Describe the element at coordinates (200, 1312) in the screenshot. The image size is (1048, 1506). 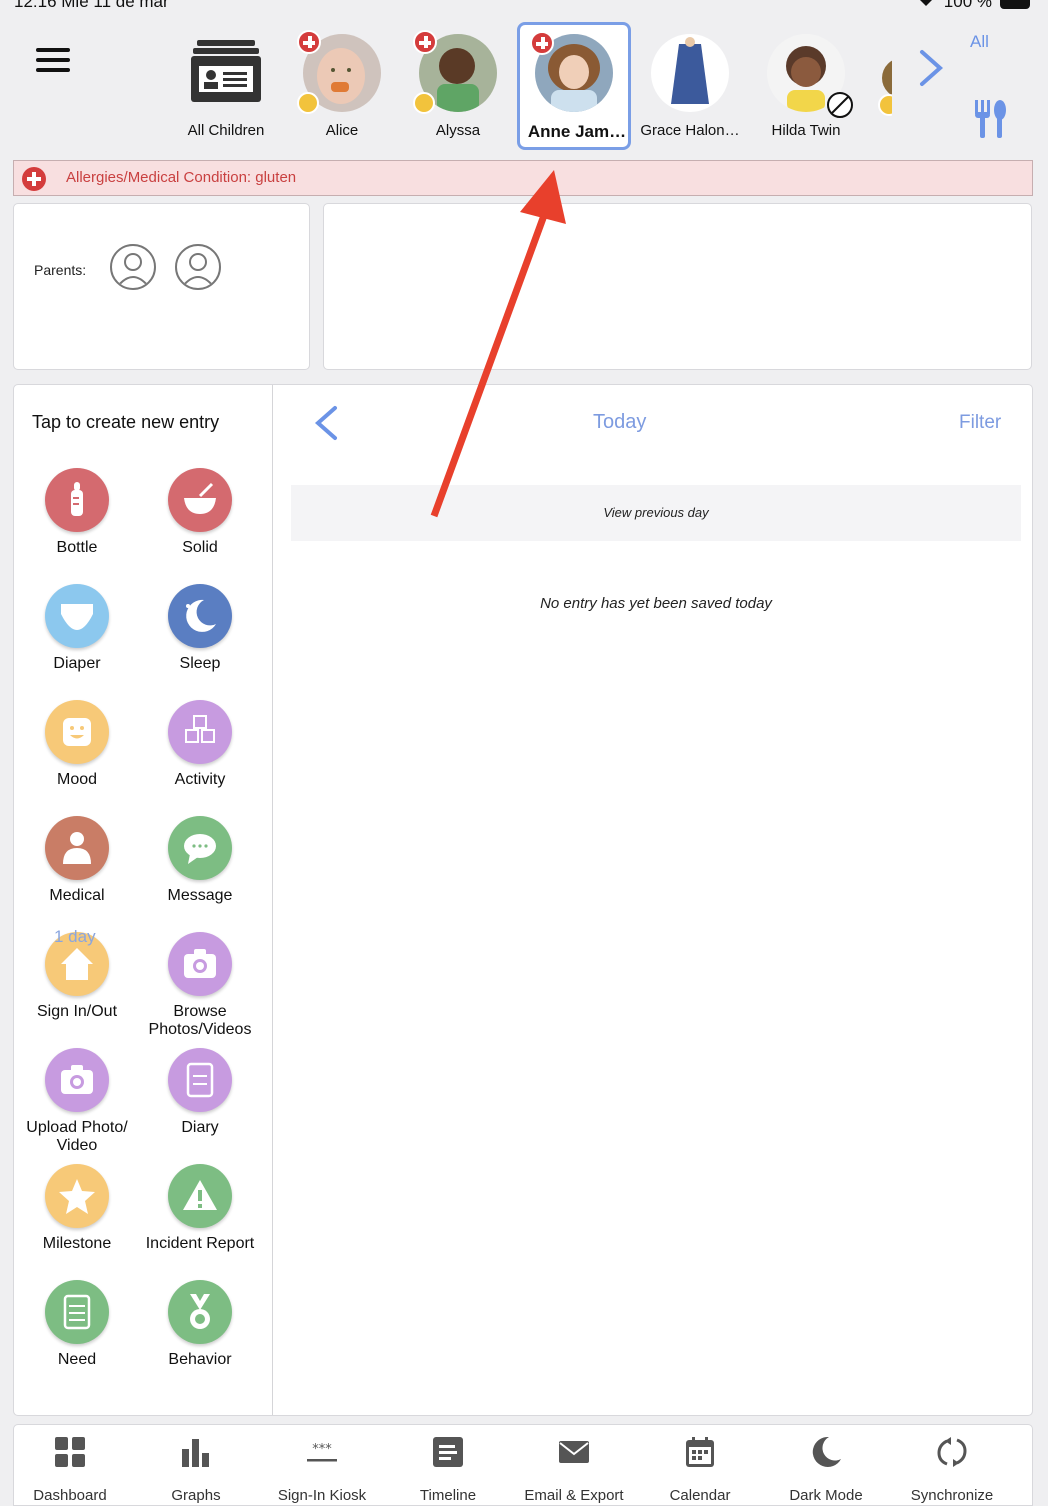
I see `medal-icon` at that location.